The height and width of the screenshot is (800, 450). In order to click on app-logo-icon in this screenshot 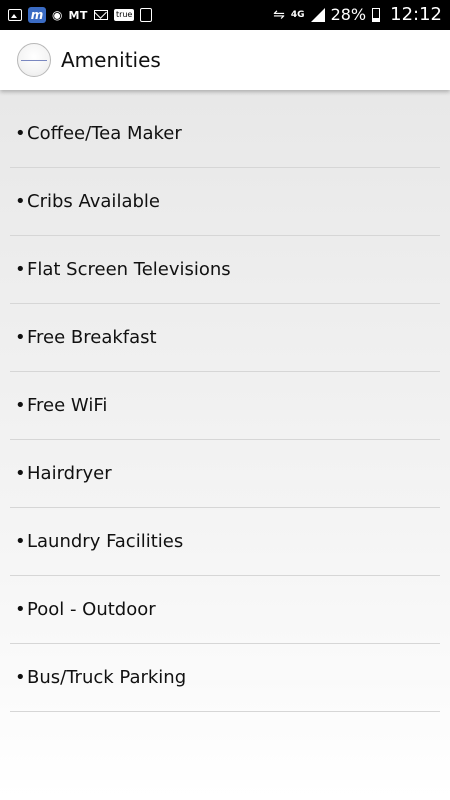, I will do `click(34, 60)`.